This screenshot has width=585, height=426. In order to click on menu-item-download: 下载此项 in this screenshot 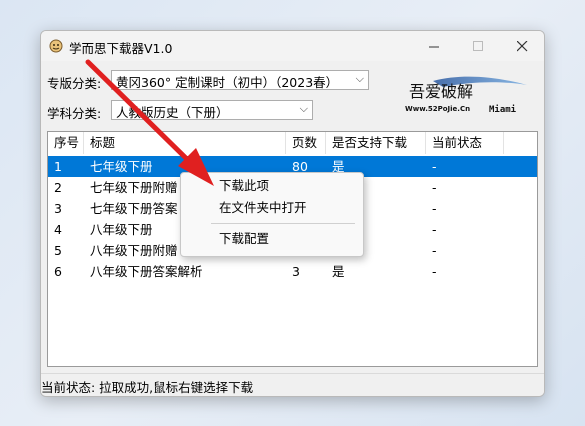, I will do `click(272, 186)`.